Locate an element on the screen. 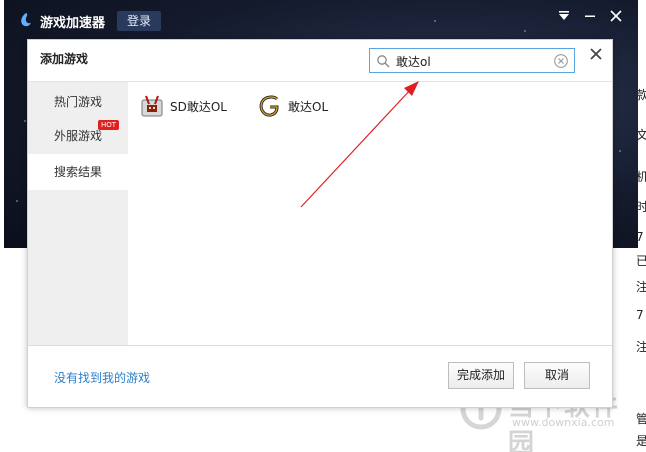 Image resolution: width=646 pixels, height=452 pixels. app-titlebar: 游戏加速器 登录 is located at coordinates (321, 20).